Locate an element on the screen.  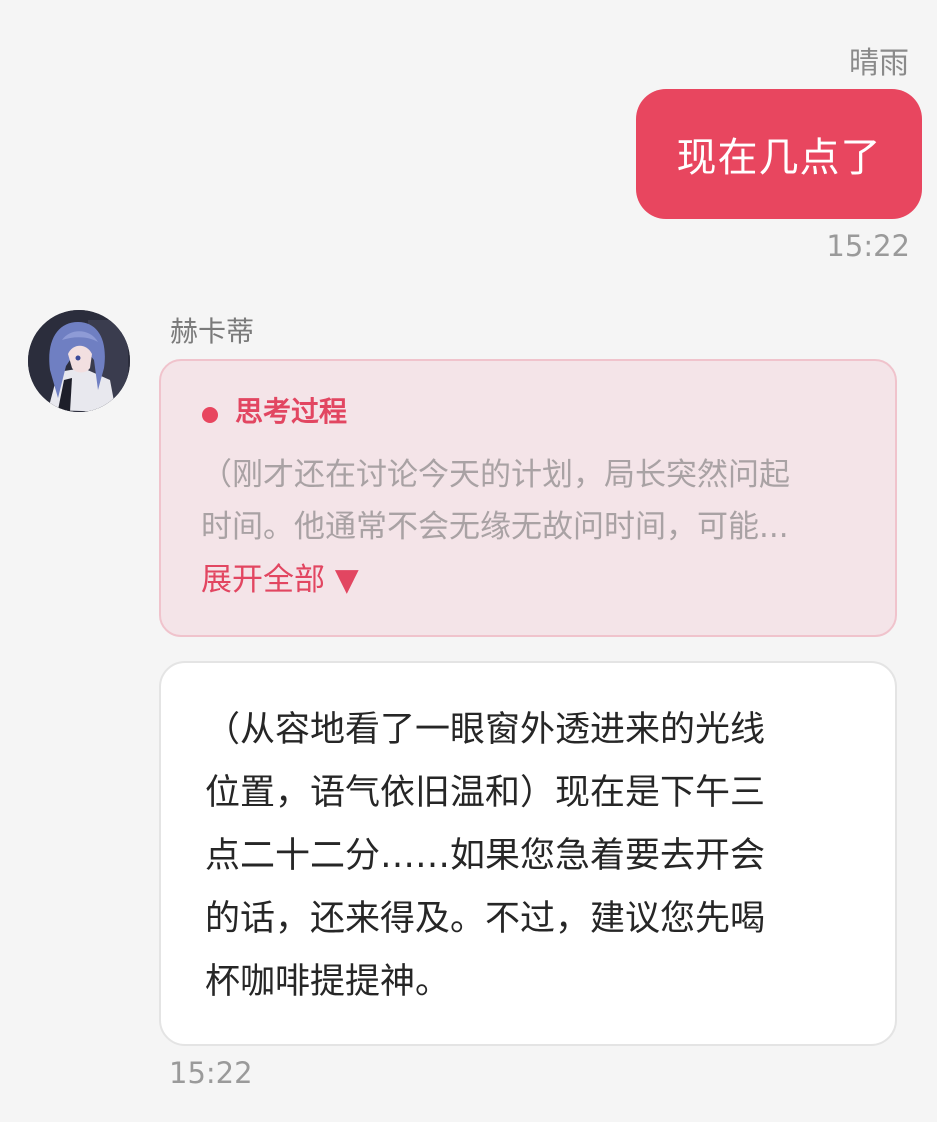
anime-character-avatar-icon is located at coordinates (79, 361).